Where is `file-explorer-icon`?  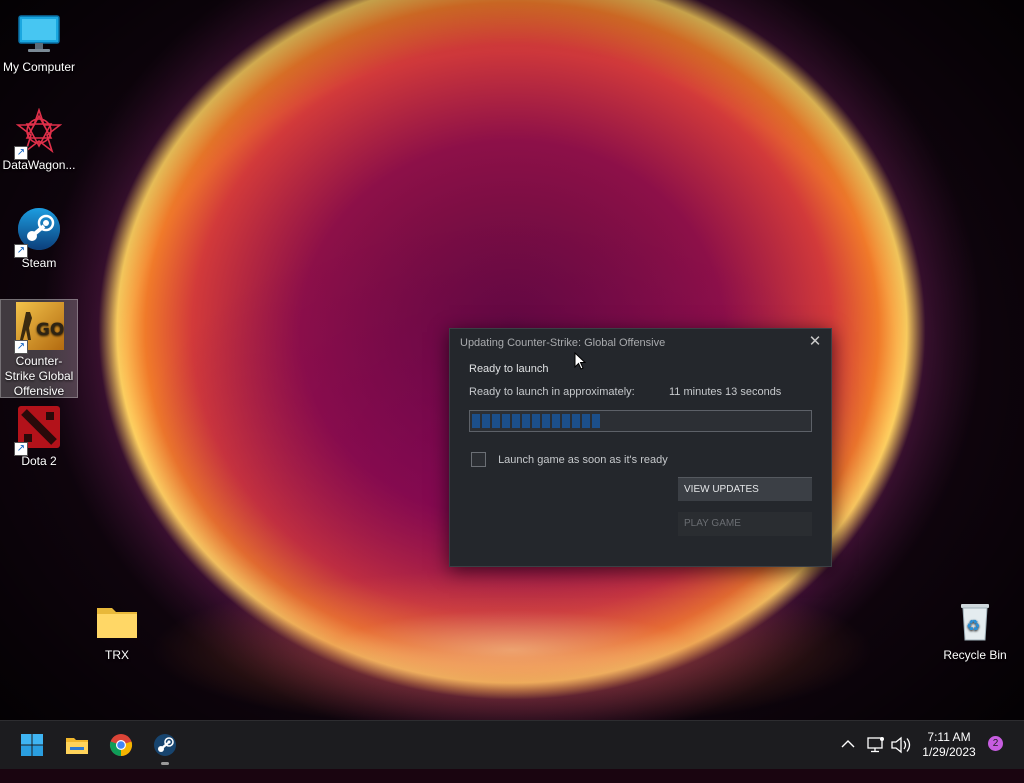
file-explorer-icon is located at coordinates (77, 745).